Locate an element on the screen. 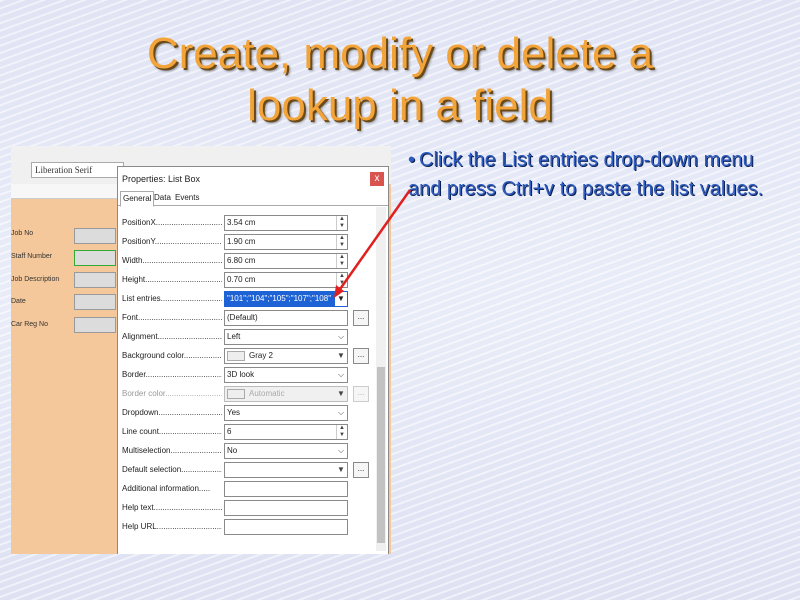 The width and height of the screenshot is (800, 600). help-url-field is located at coordinates (286, 527).